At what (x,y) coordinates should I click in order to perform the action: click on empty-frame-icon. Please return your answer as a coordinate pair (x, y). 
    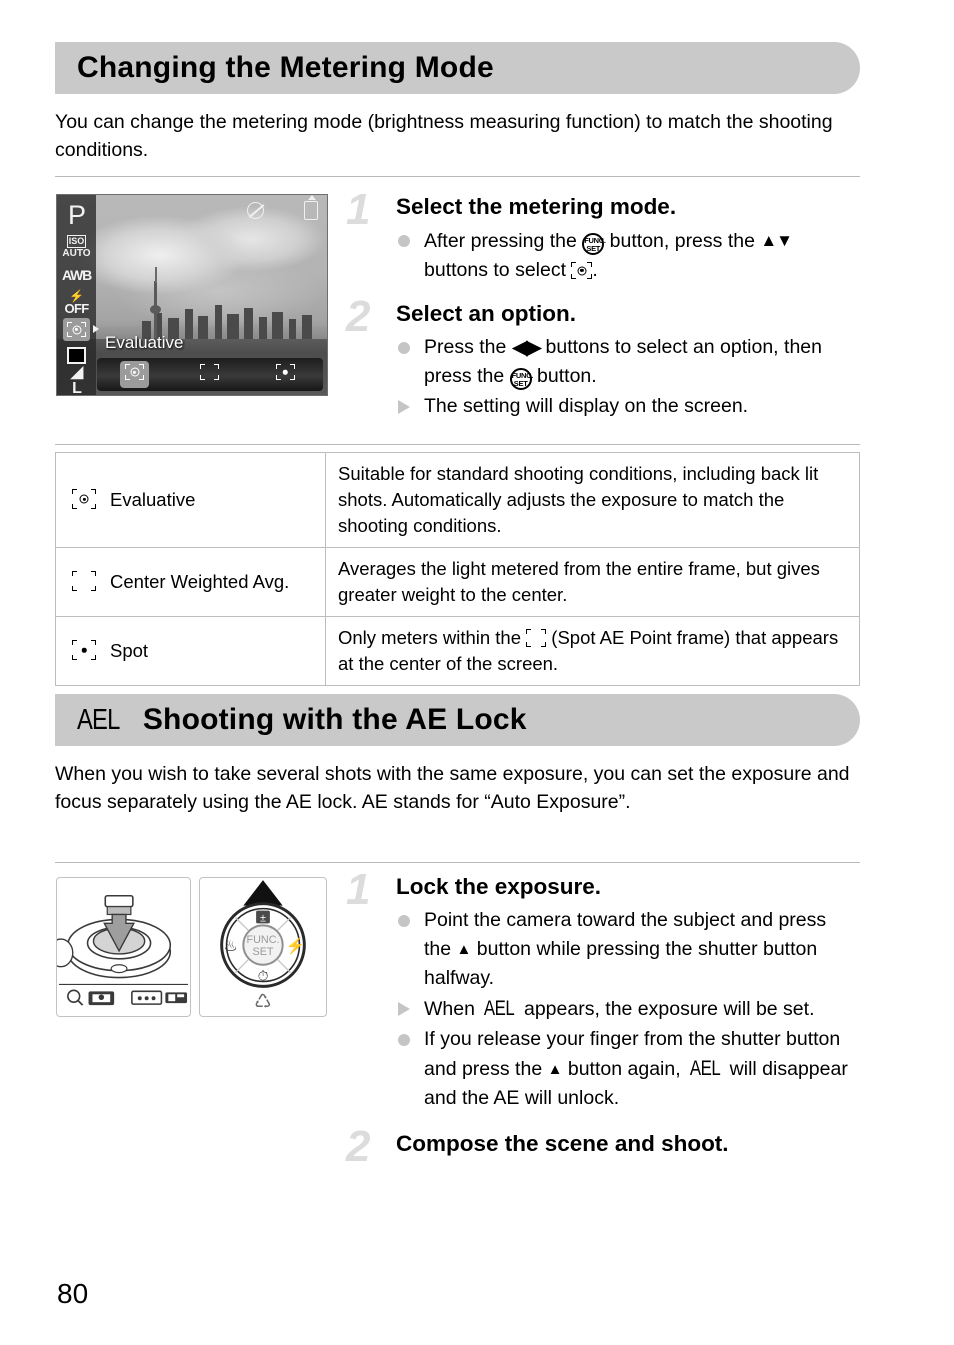
    Looking at the image, I should click on (536, 638).